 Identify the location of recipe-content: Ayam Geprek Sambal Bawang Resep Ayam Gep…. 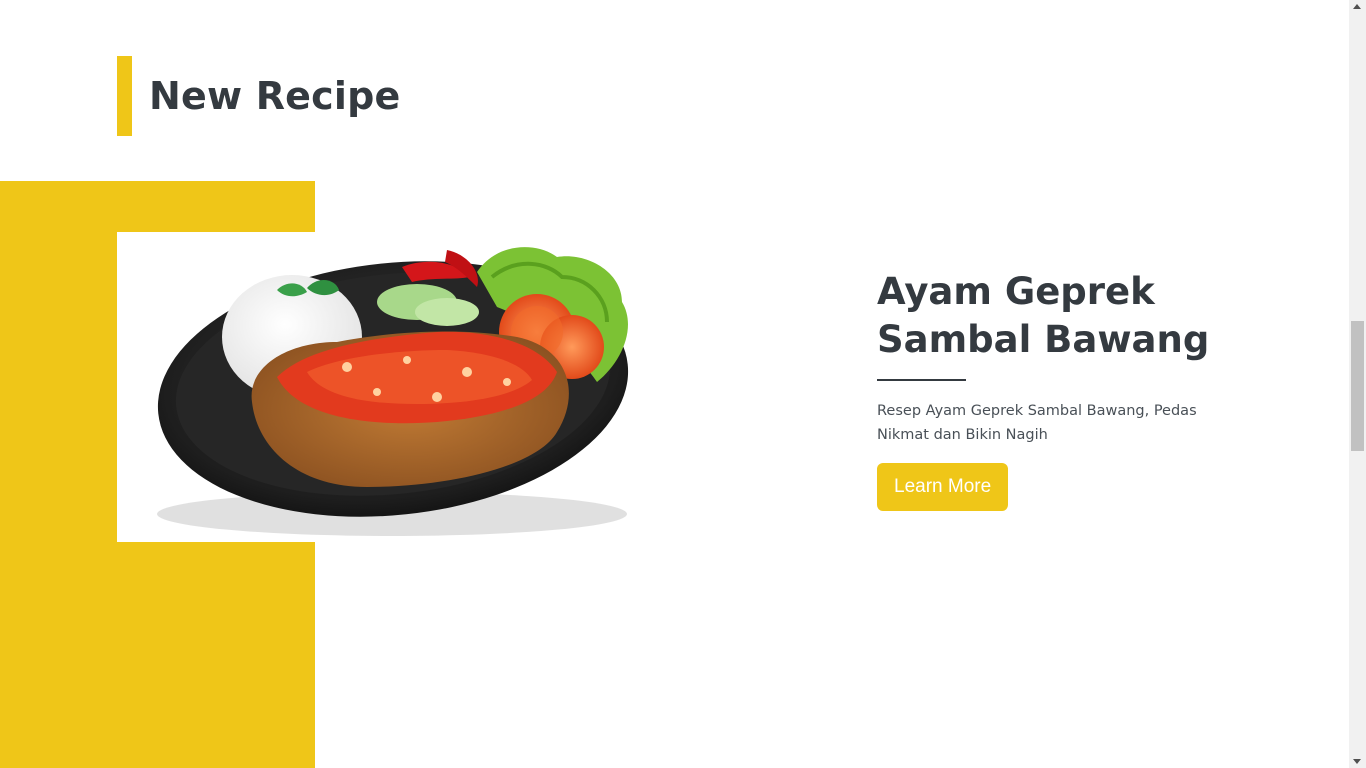
(1047, 389).